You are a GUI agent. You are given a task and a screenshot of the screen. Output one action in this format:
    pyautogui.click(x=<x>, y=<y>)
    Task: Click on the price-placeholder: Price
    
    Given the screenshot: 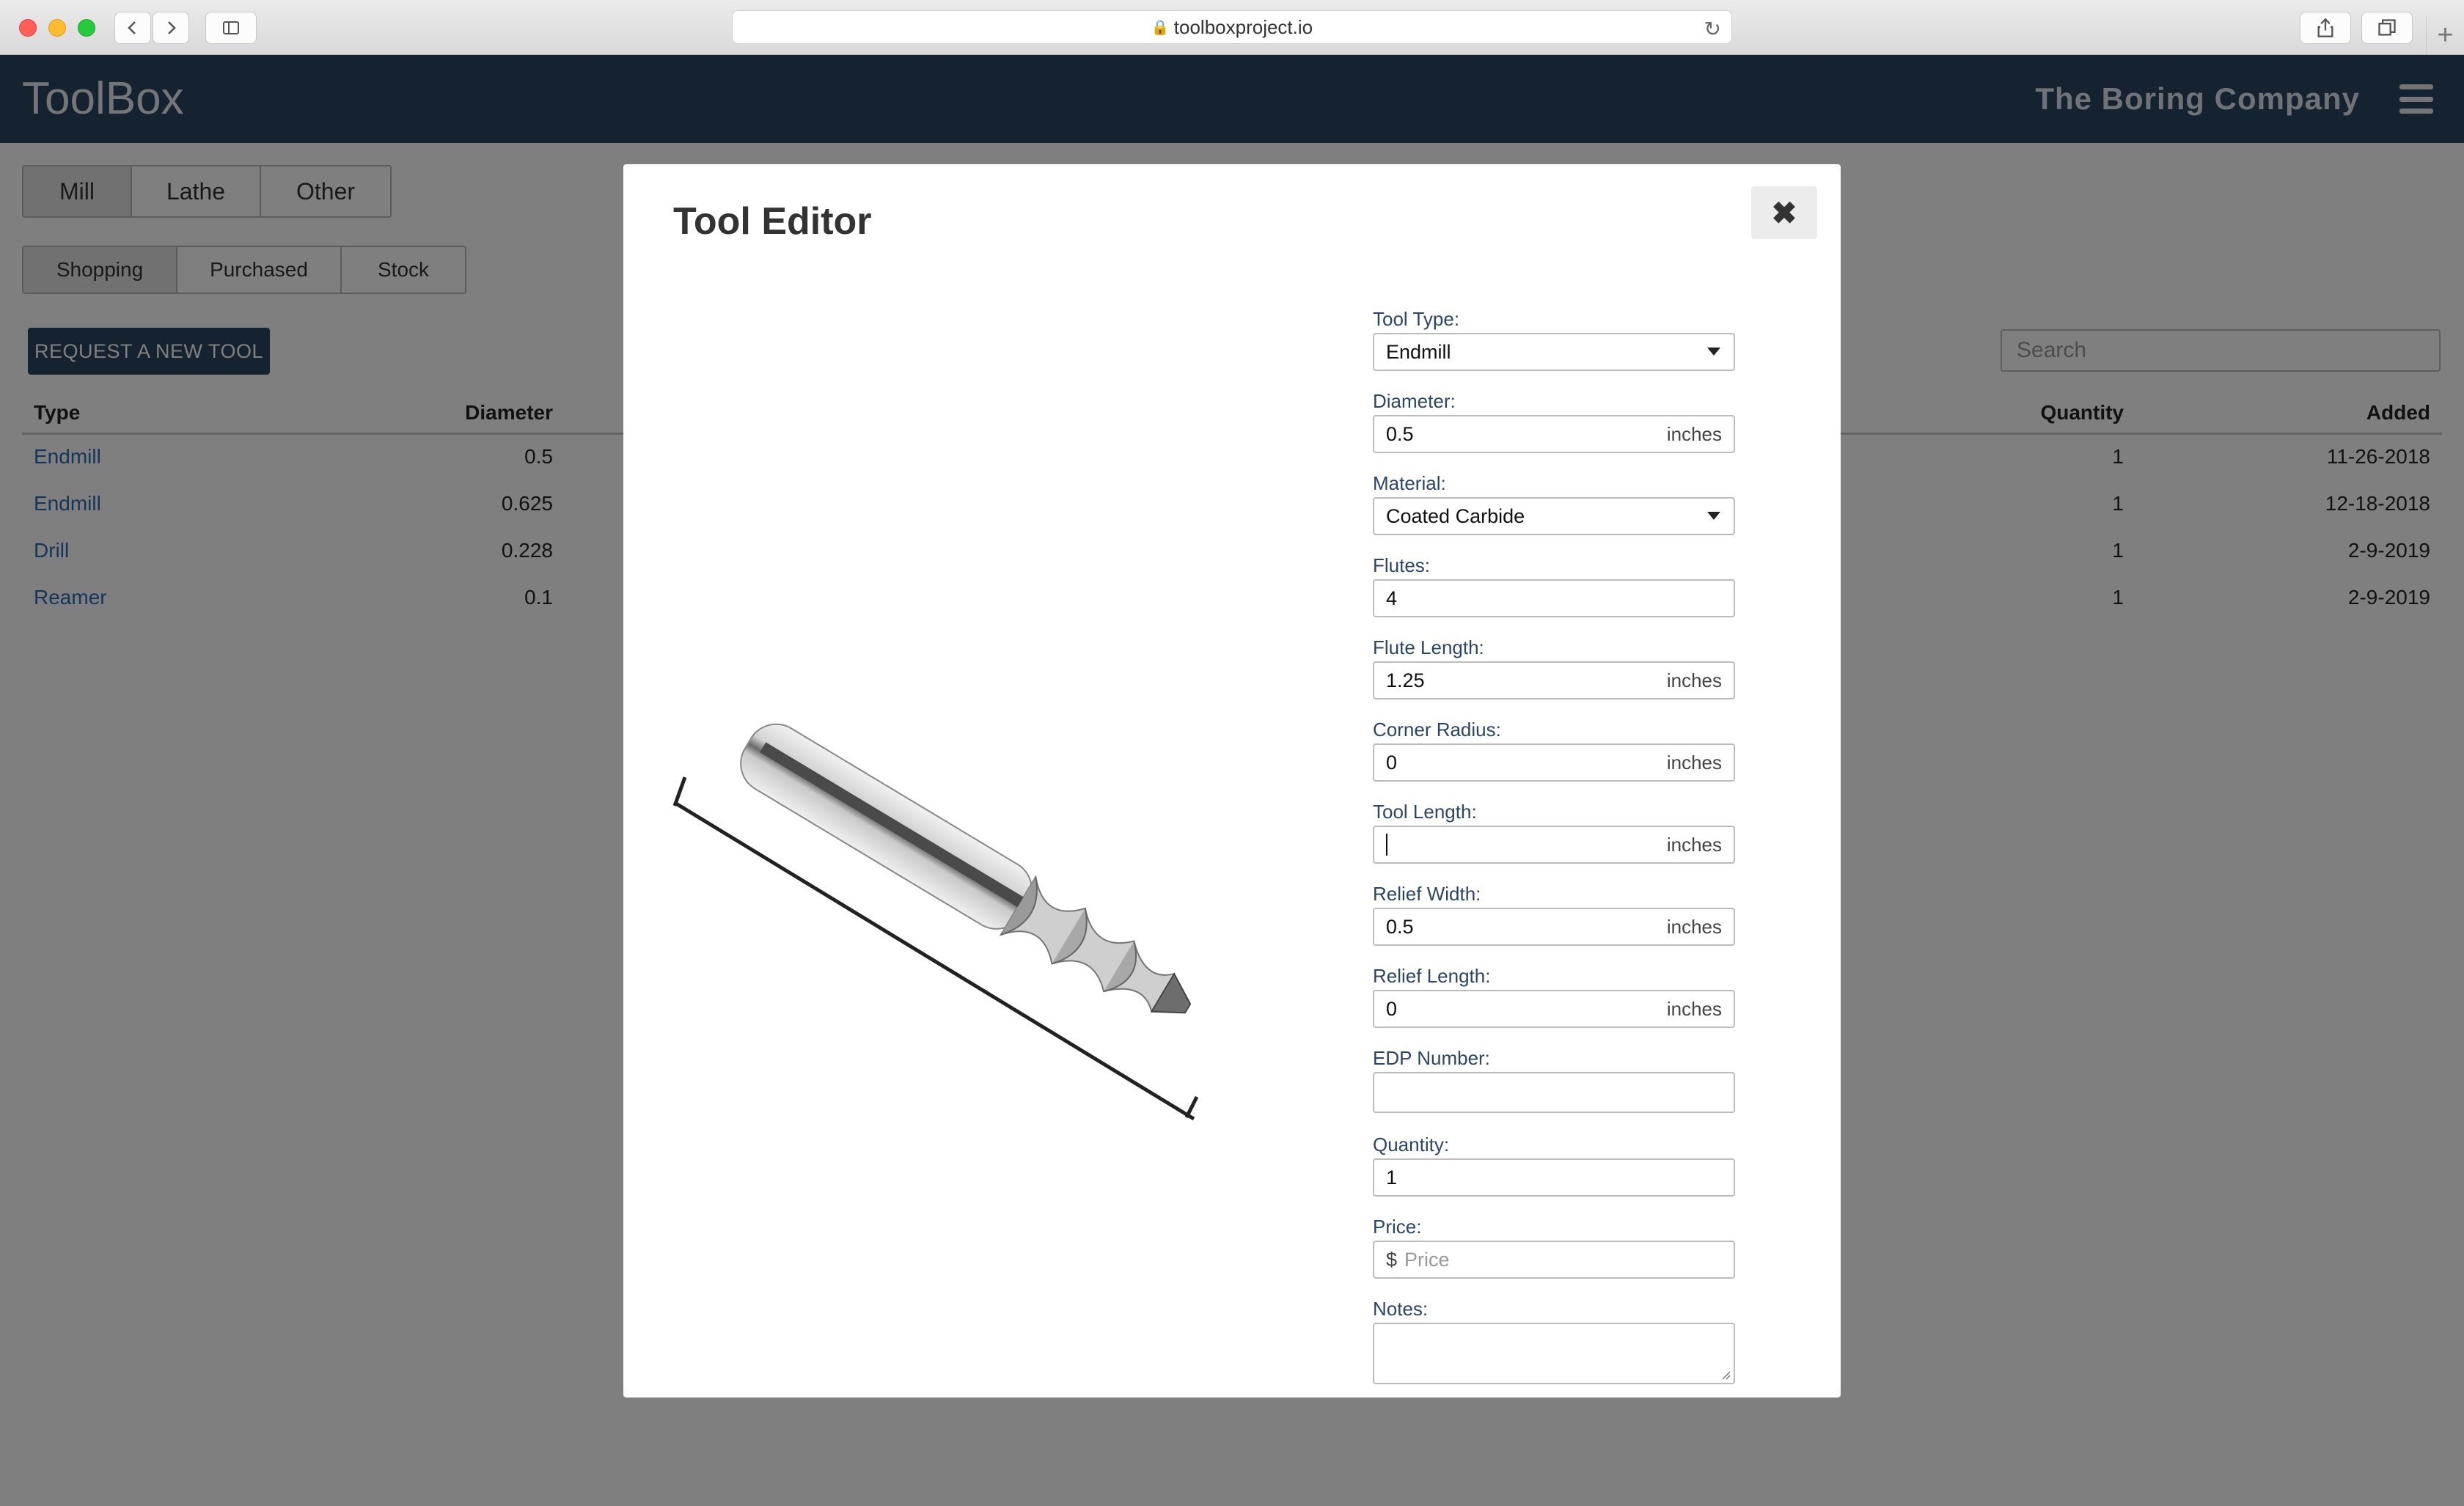 What is the action you would take?
    pyautogui.click(x=1427, y=1259)
    